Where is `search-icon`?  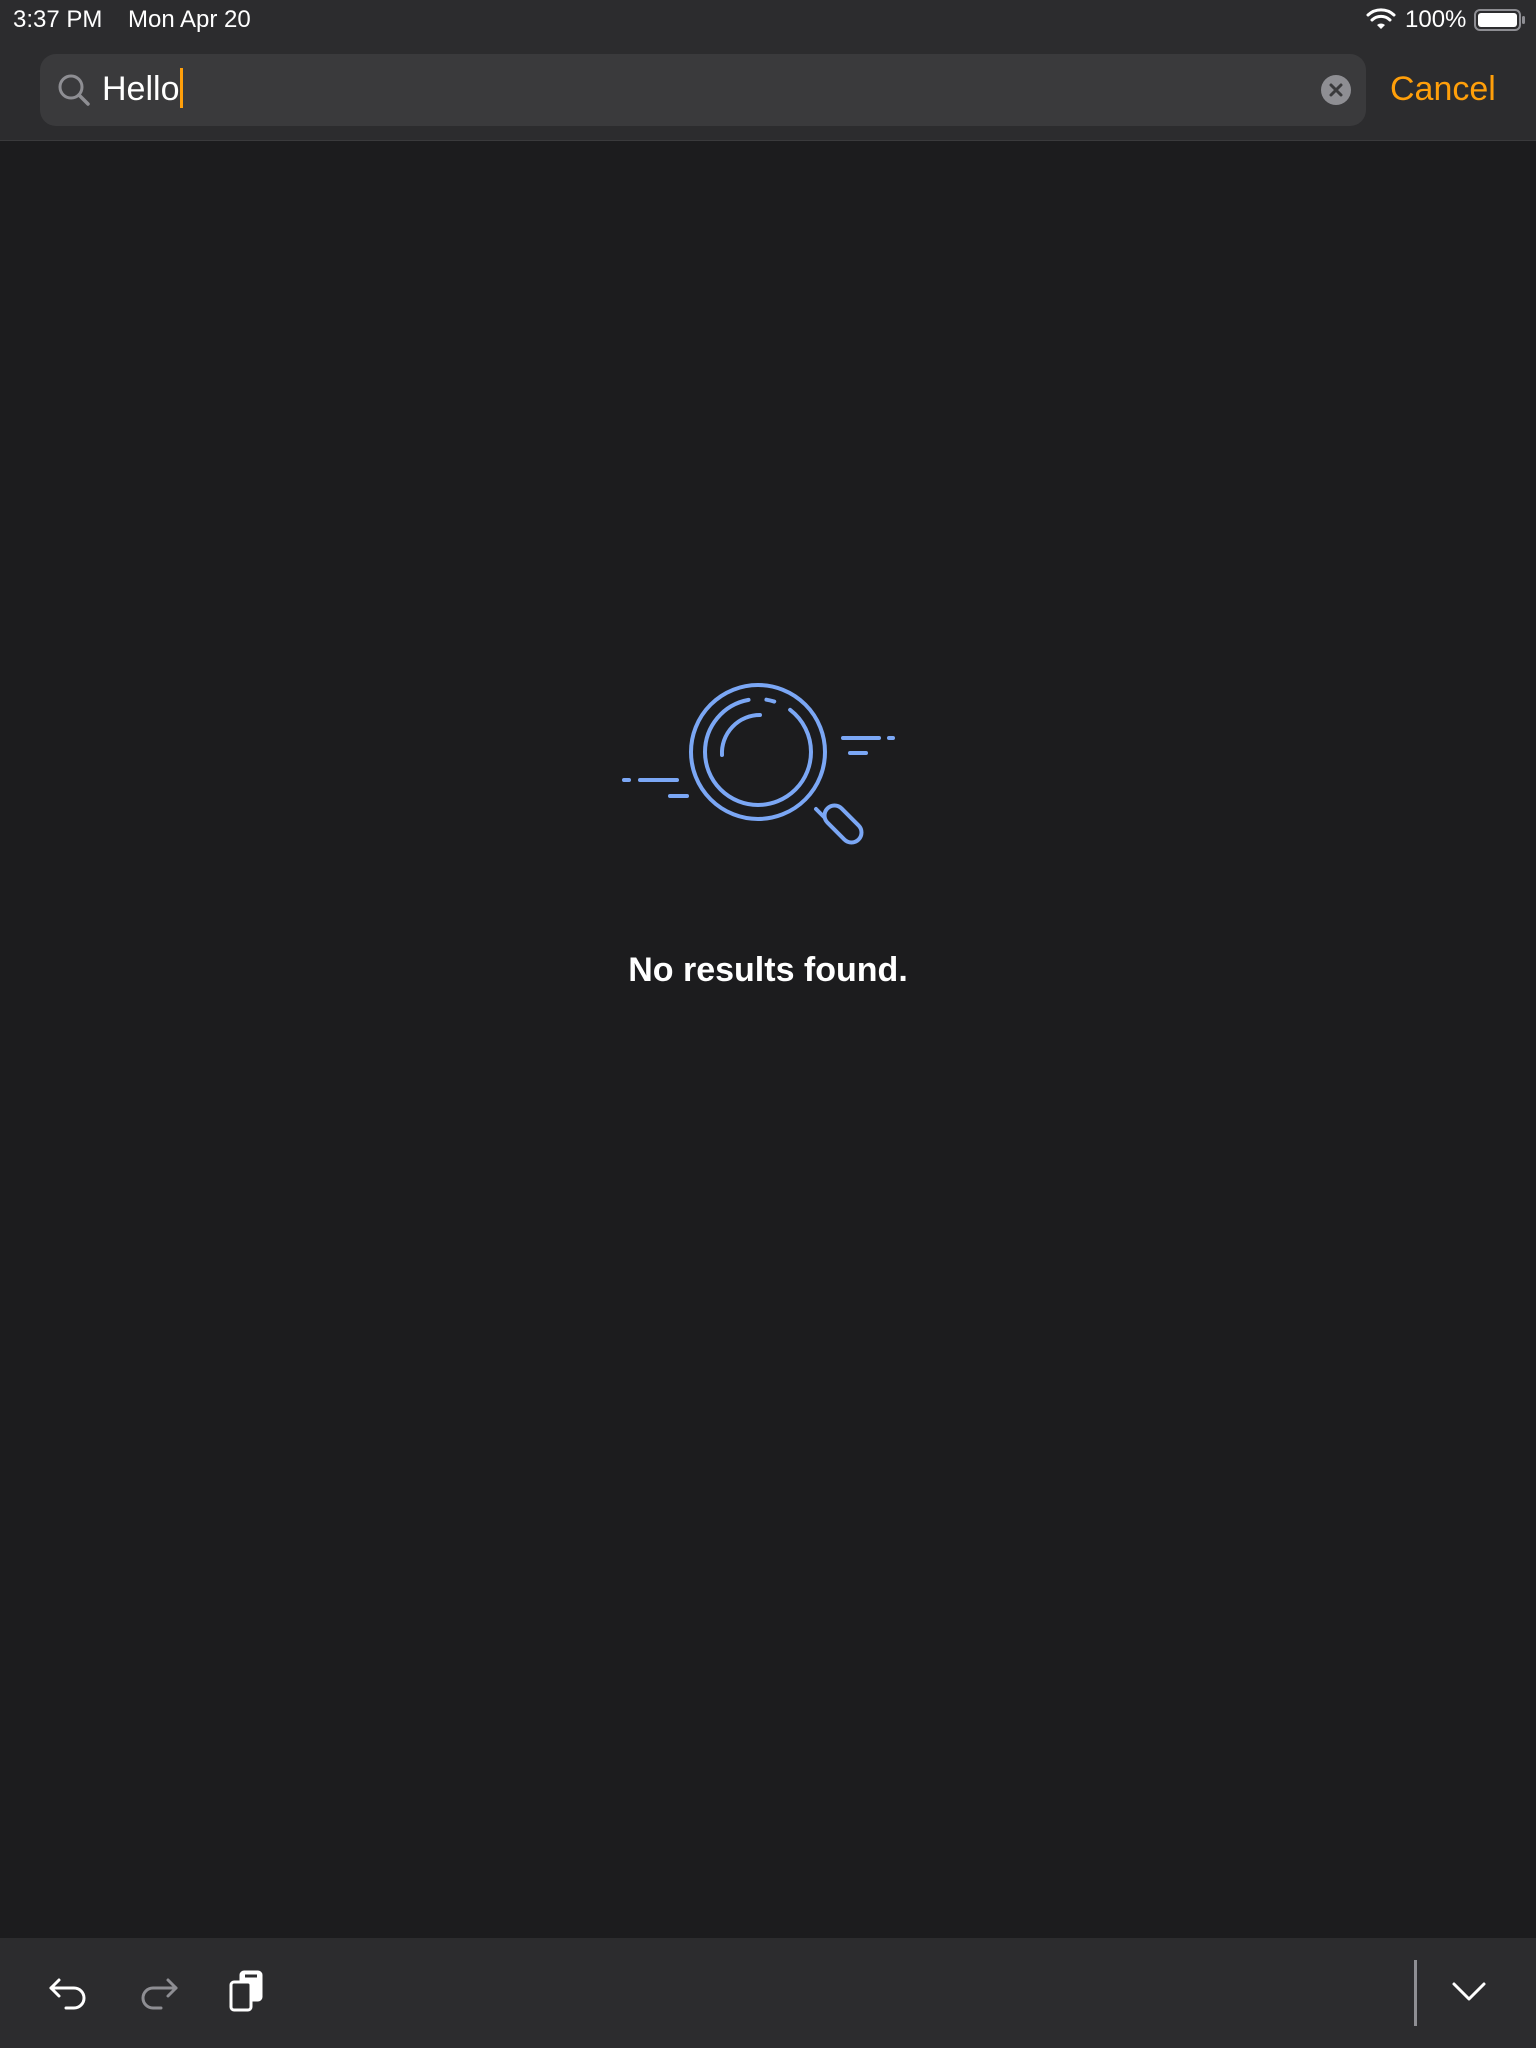
search-icon is located at coordinates (74, 90).